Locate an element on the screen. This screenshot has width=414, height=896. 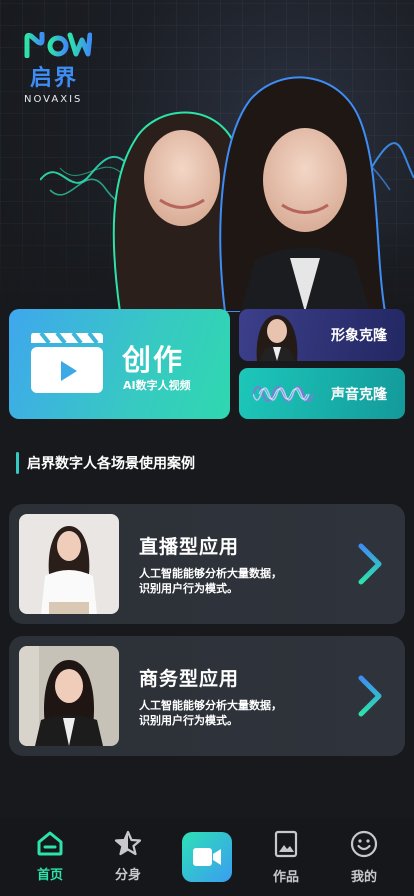
tab-mine-label: 我的 is located at coordinates (363, 877).